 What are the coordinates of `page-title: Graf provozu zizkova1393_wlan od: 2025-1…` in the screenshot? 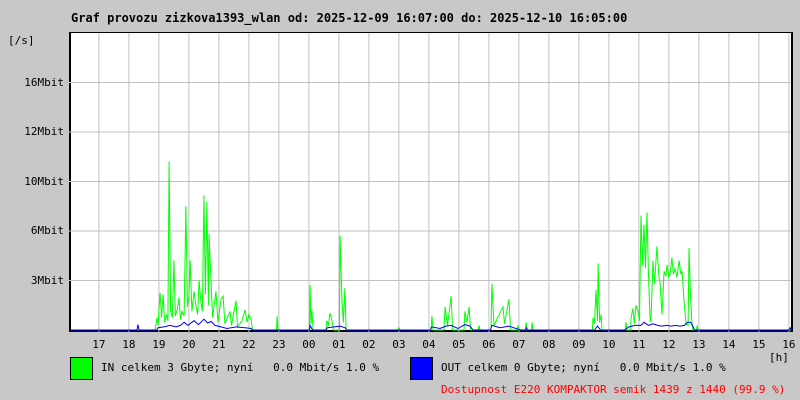 It's located at (349, 18).